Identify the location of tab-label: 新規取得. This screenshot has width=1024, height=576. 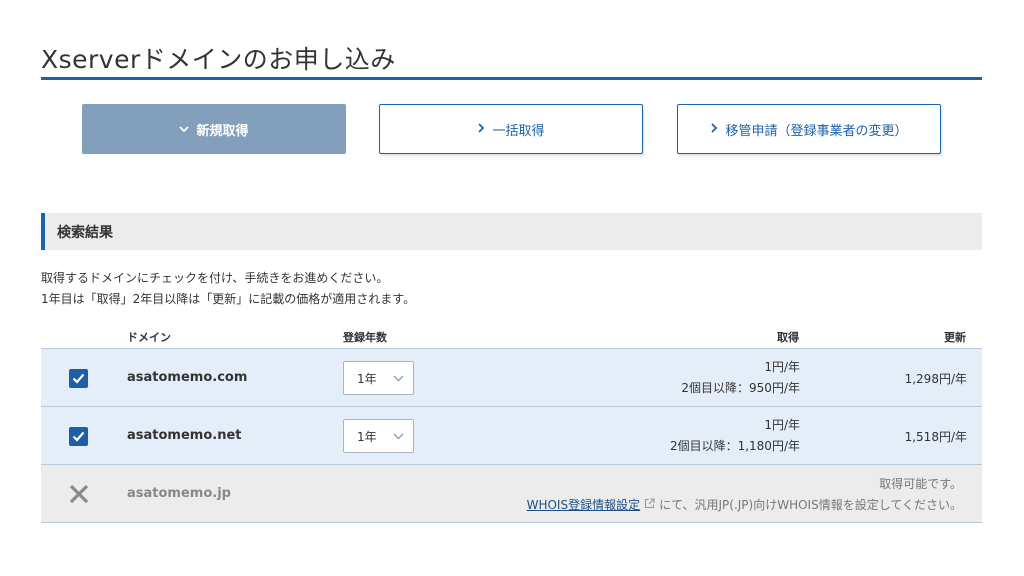
(222, 131).